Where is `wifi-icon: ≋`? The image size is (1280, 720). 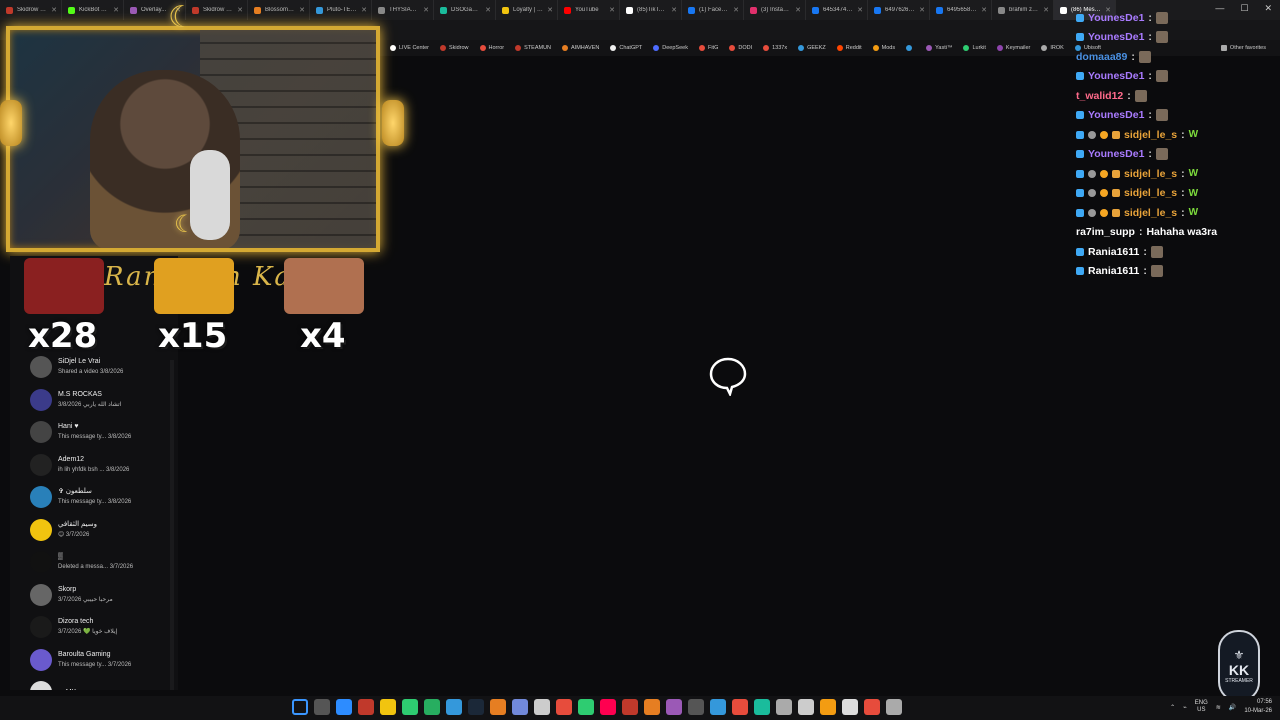
wifi-icon: ≋ is located at coordinates (1218, 707).